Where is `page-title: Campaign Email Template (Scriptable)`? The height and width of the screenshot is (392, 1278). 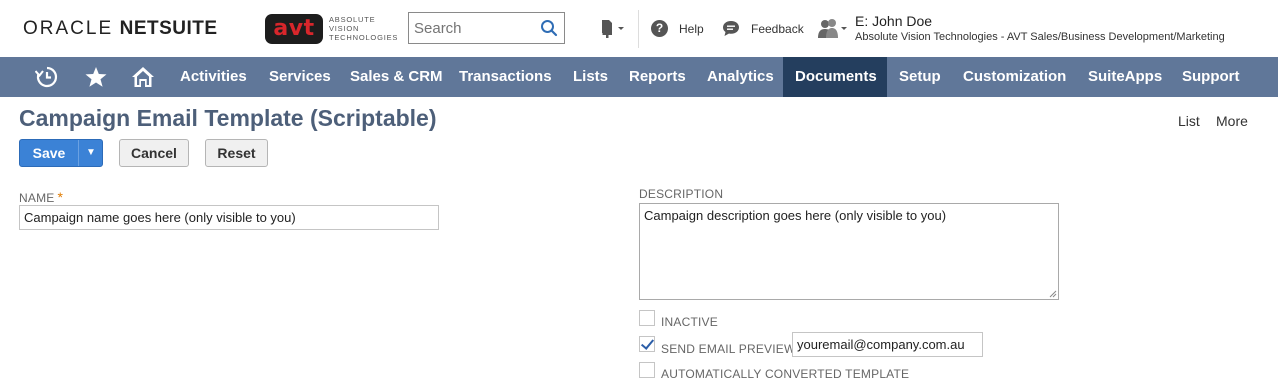
page-title: Campaign Email Template (Scriptable) is located at coordinates (228, 118).